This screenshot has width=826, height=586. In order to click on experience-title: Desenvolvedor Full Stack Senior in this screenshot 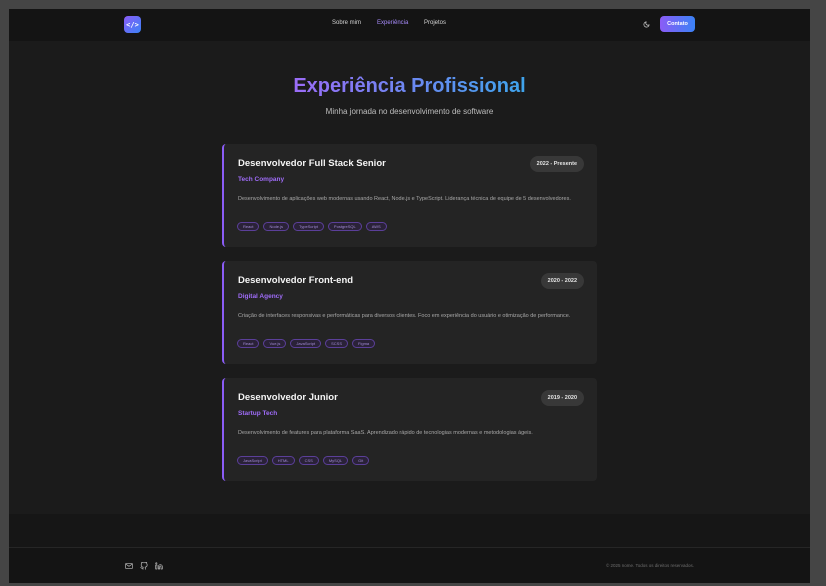, I will do `click(312, 163)`.